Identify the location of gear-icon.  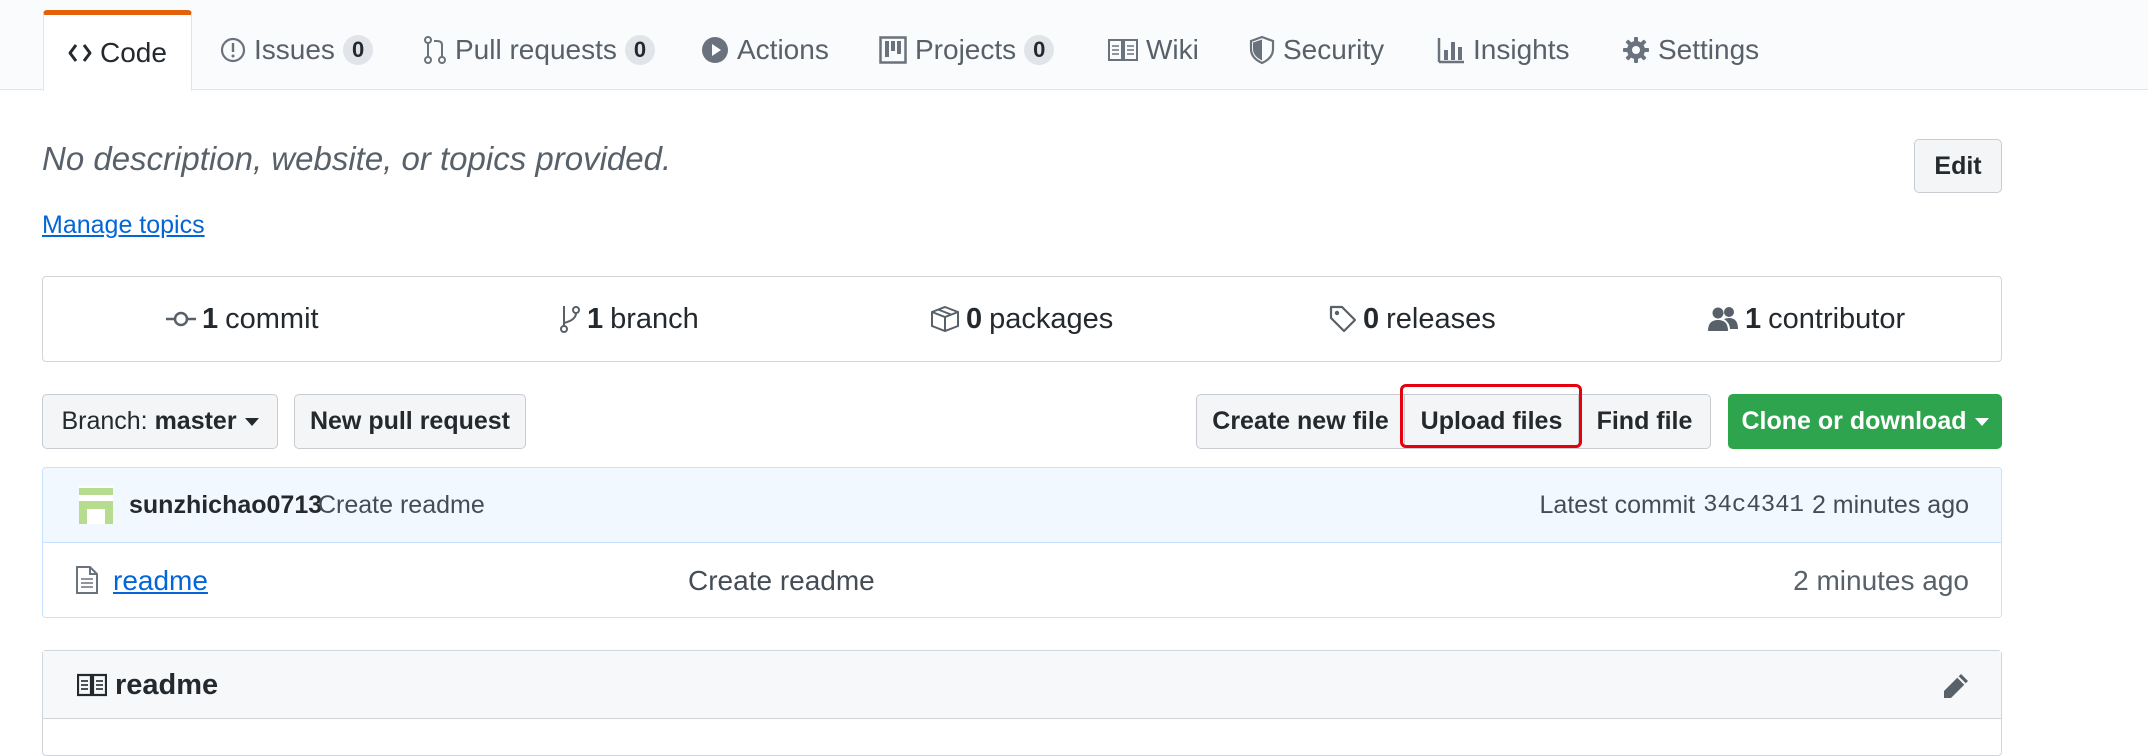
(1636, 50).